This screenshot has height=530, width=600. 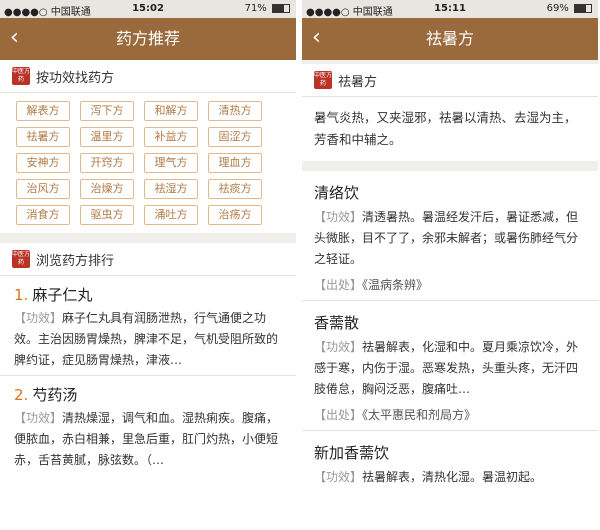 What do you see at coordinates (569, 8) in the screenshot?
I see `battery-indicator: 69%` at bounding box center [569, 8].